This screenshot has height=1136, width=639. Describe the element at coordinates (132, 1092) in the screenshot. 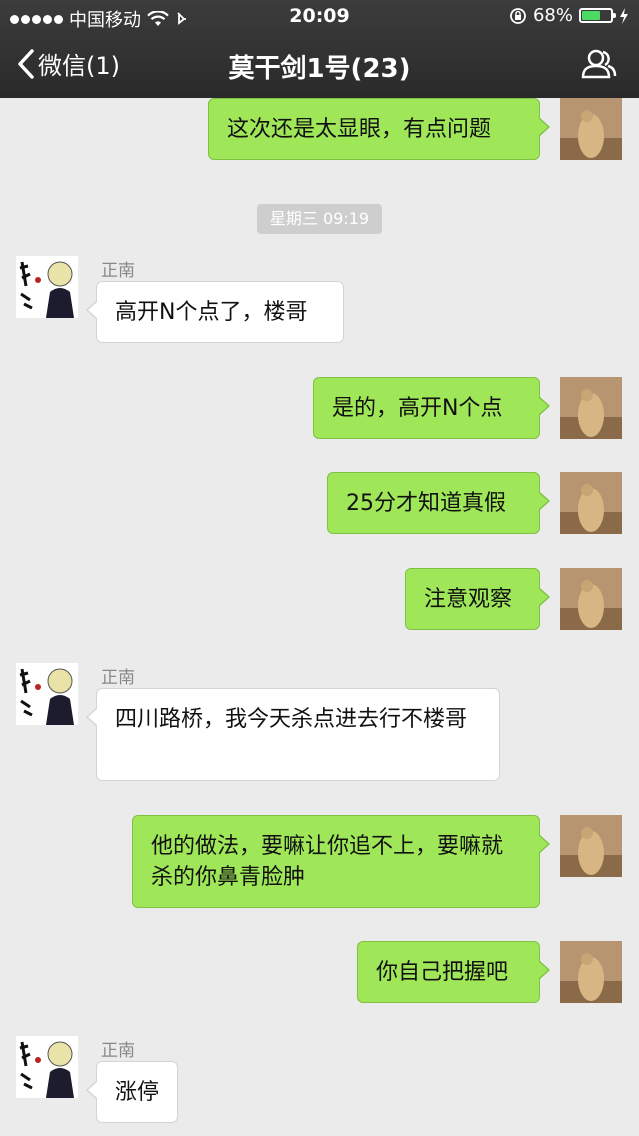

I see `message-bubble: 涨停` at that location.